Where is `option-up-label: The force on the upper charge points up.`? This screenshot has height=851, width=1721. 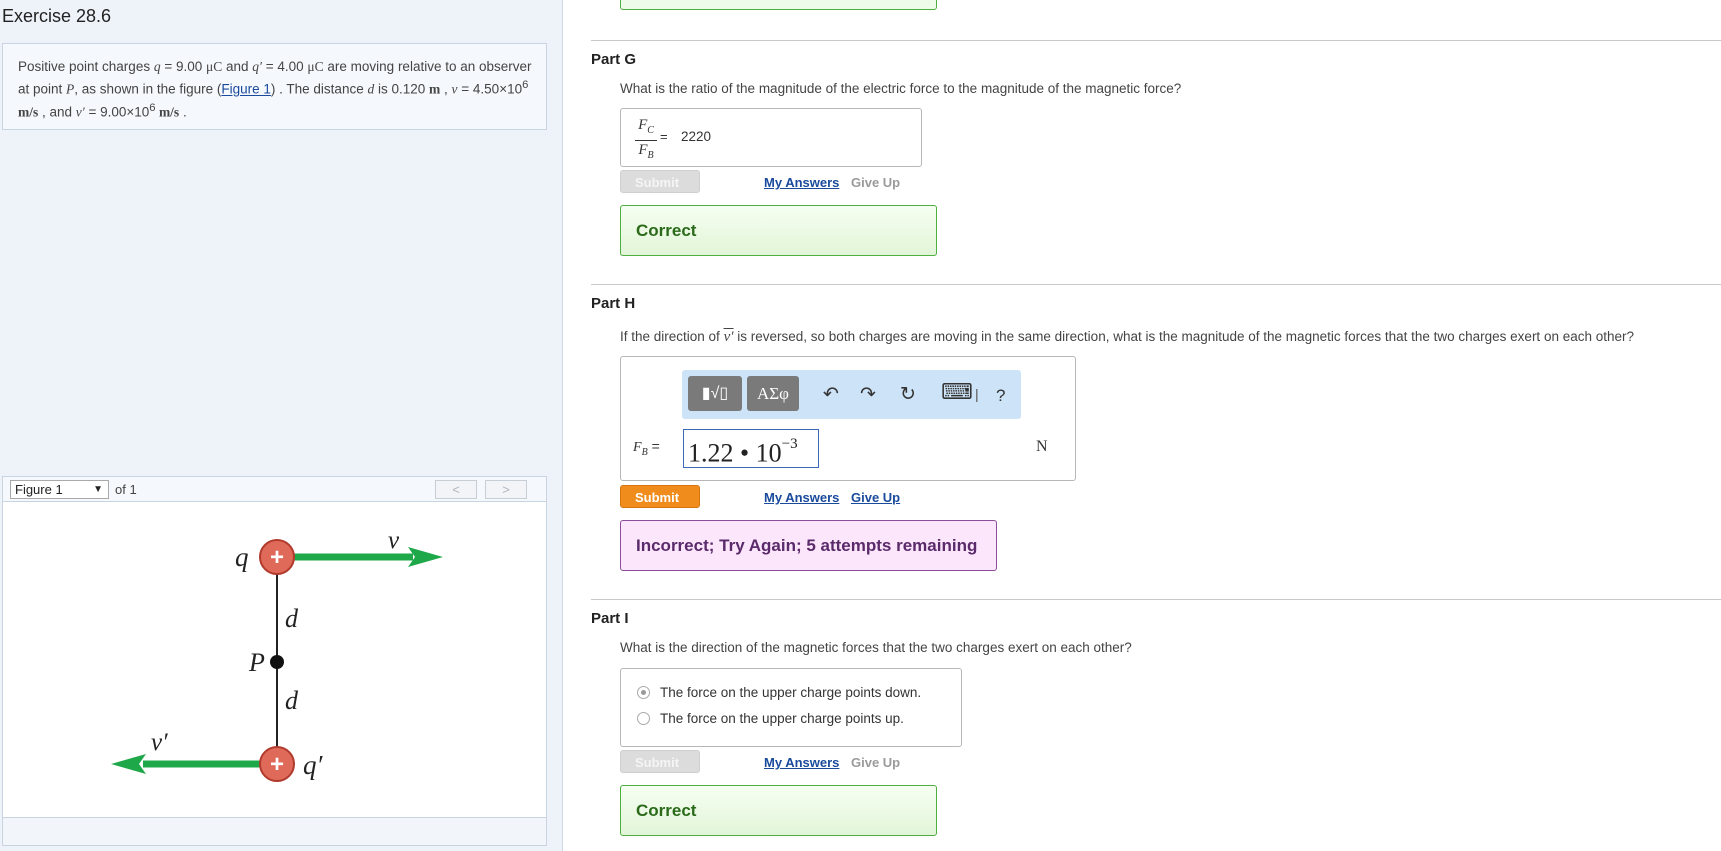
option-up-label: The force on the upper charge points up. is located at coordinates (782, 718).